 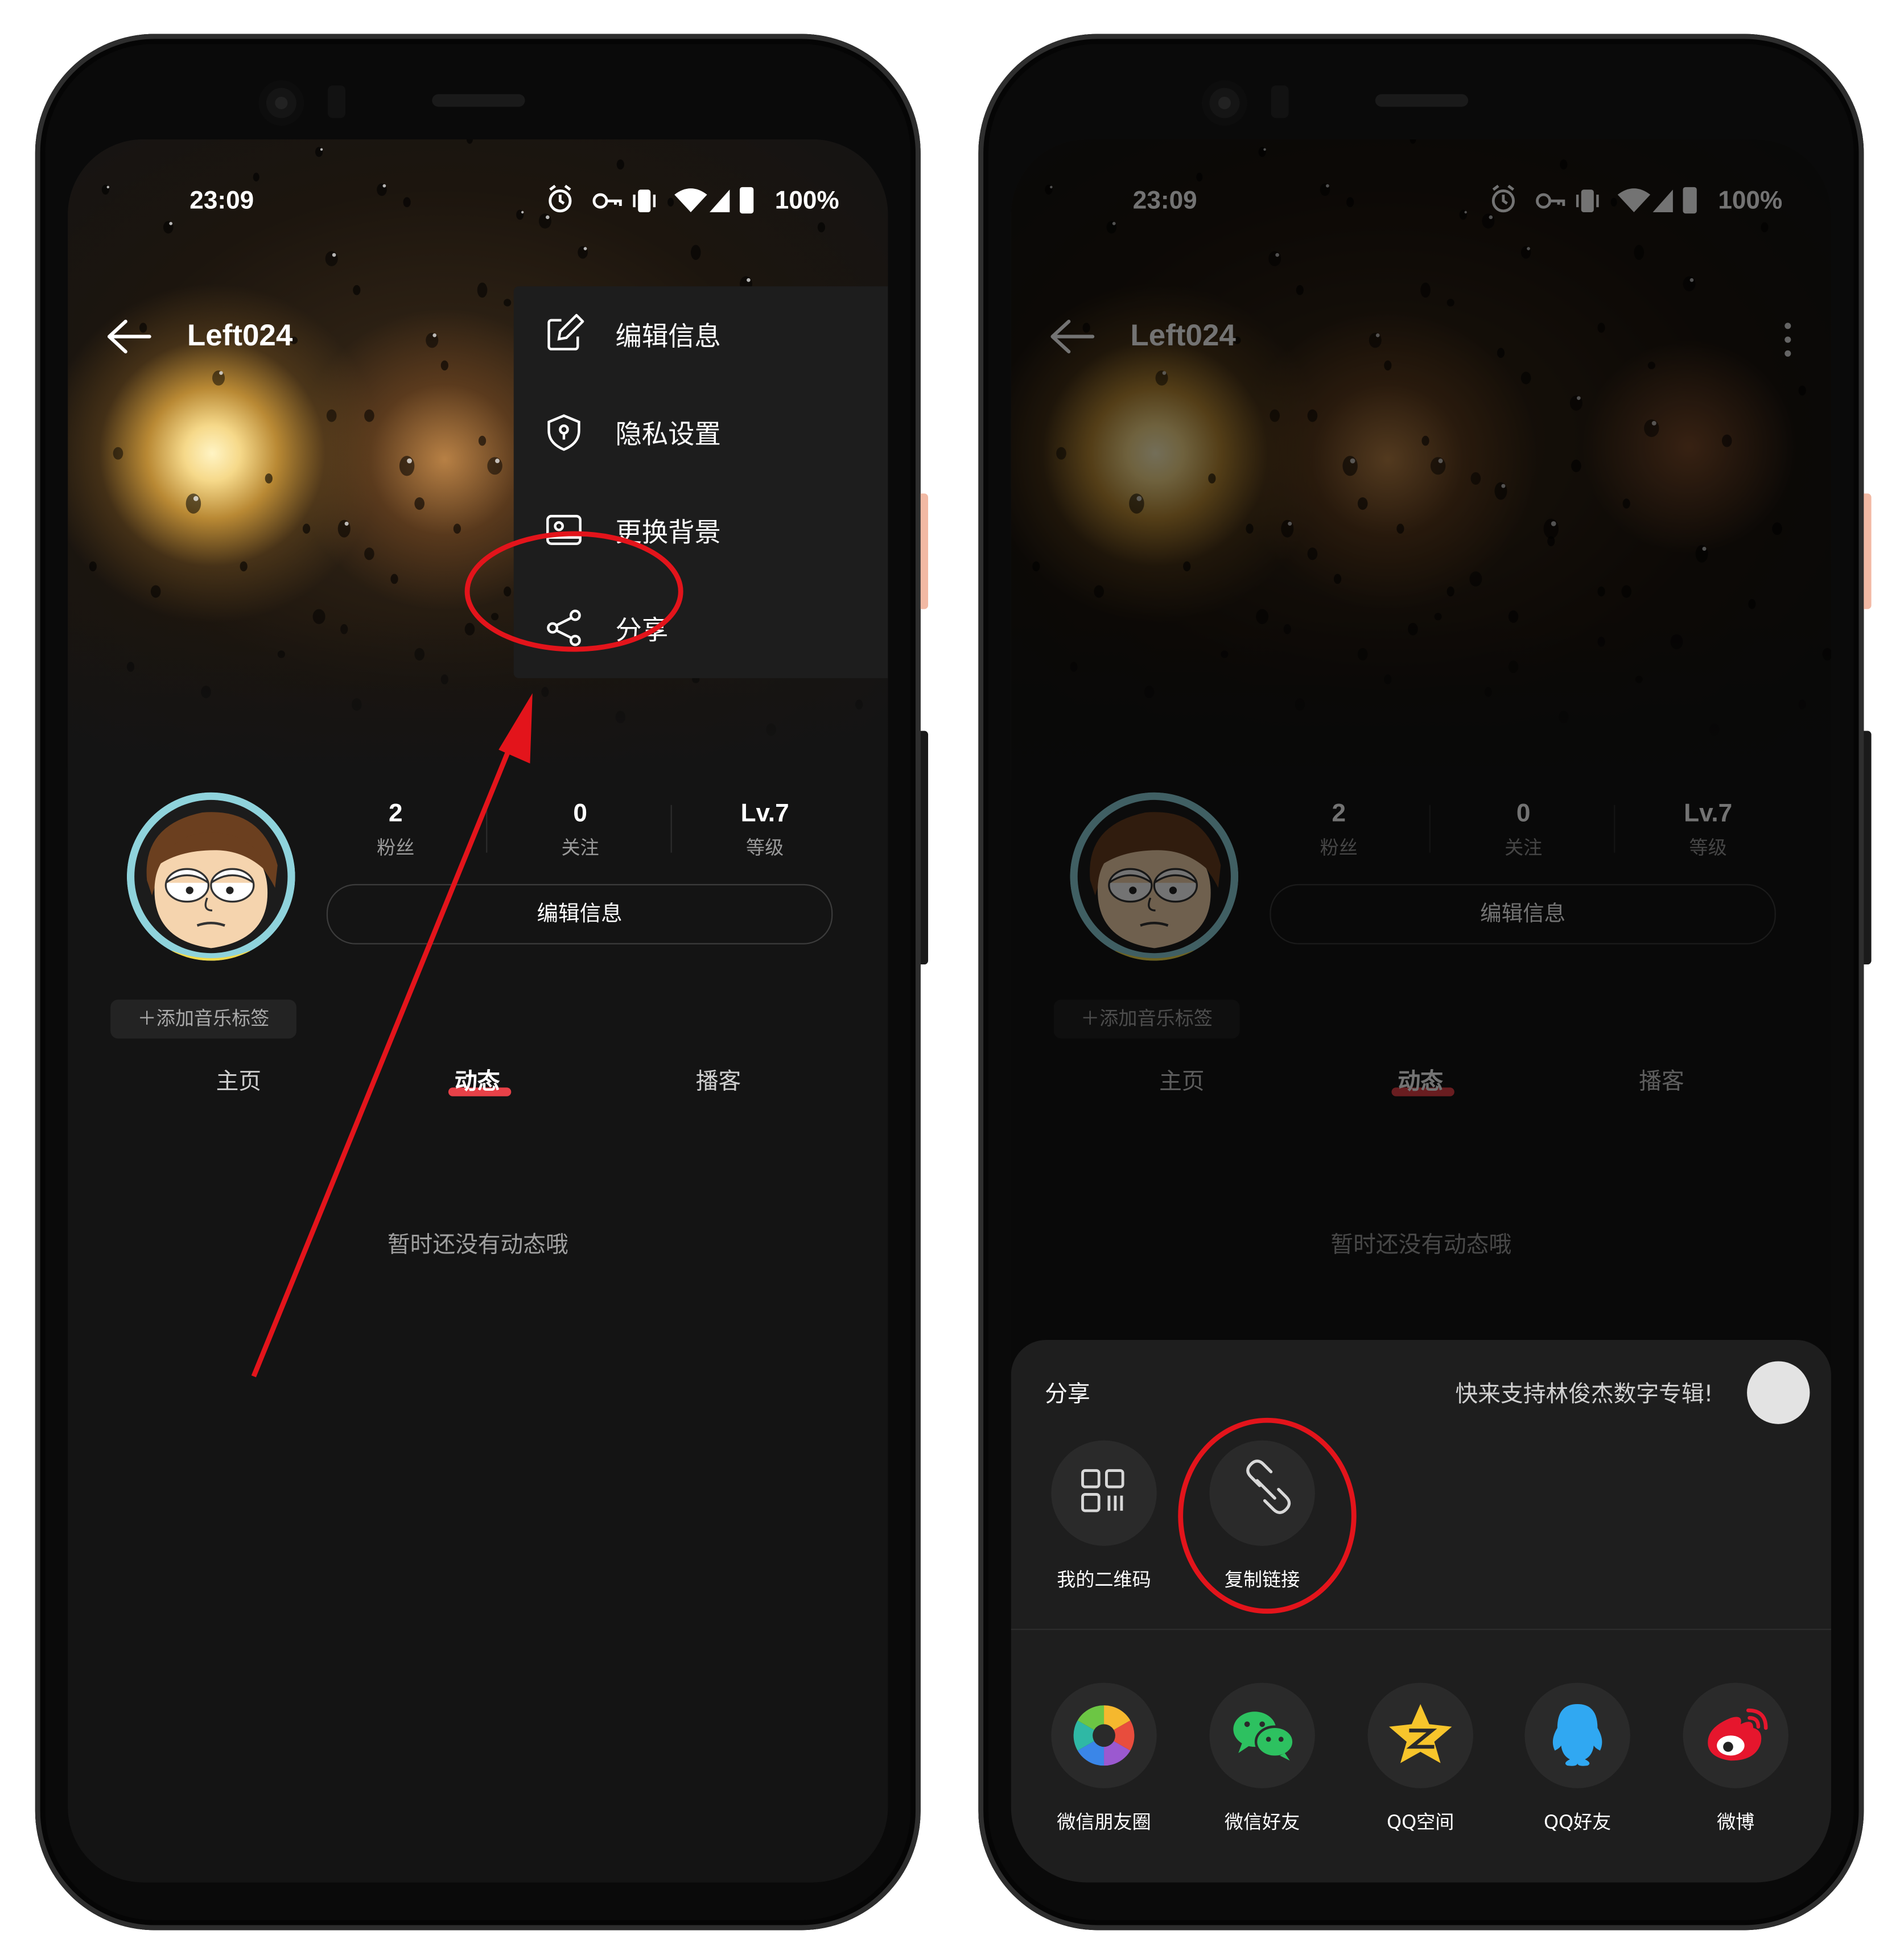 What do you see at coordinates (580, 830) in the screenshot?
I see `stat-following: 0 关注` at bounding box center [580, 830].